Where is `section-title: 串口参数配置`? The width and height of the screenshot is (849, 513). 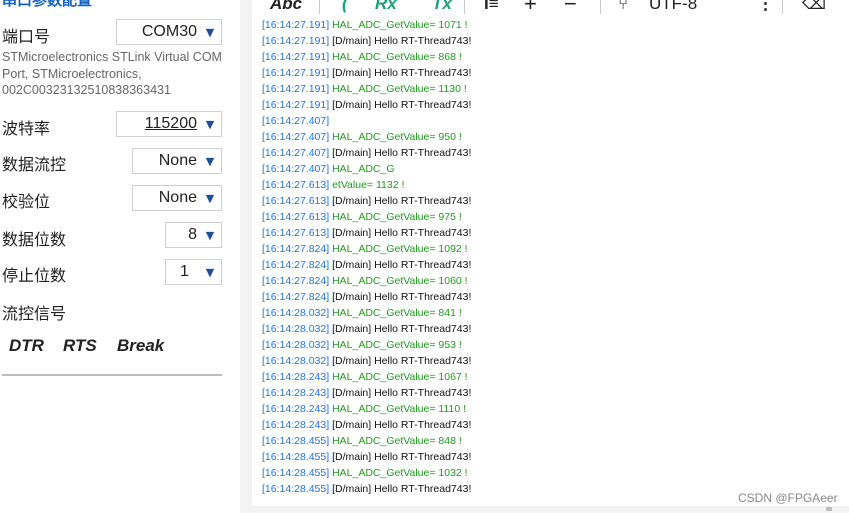
section-title: 串口参数配置 is located at coordinates (47, 4).